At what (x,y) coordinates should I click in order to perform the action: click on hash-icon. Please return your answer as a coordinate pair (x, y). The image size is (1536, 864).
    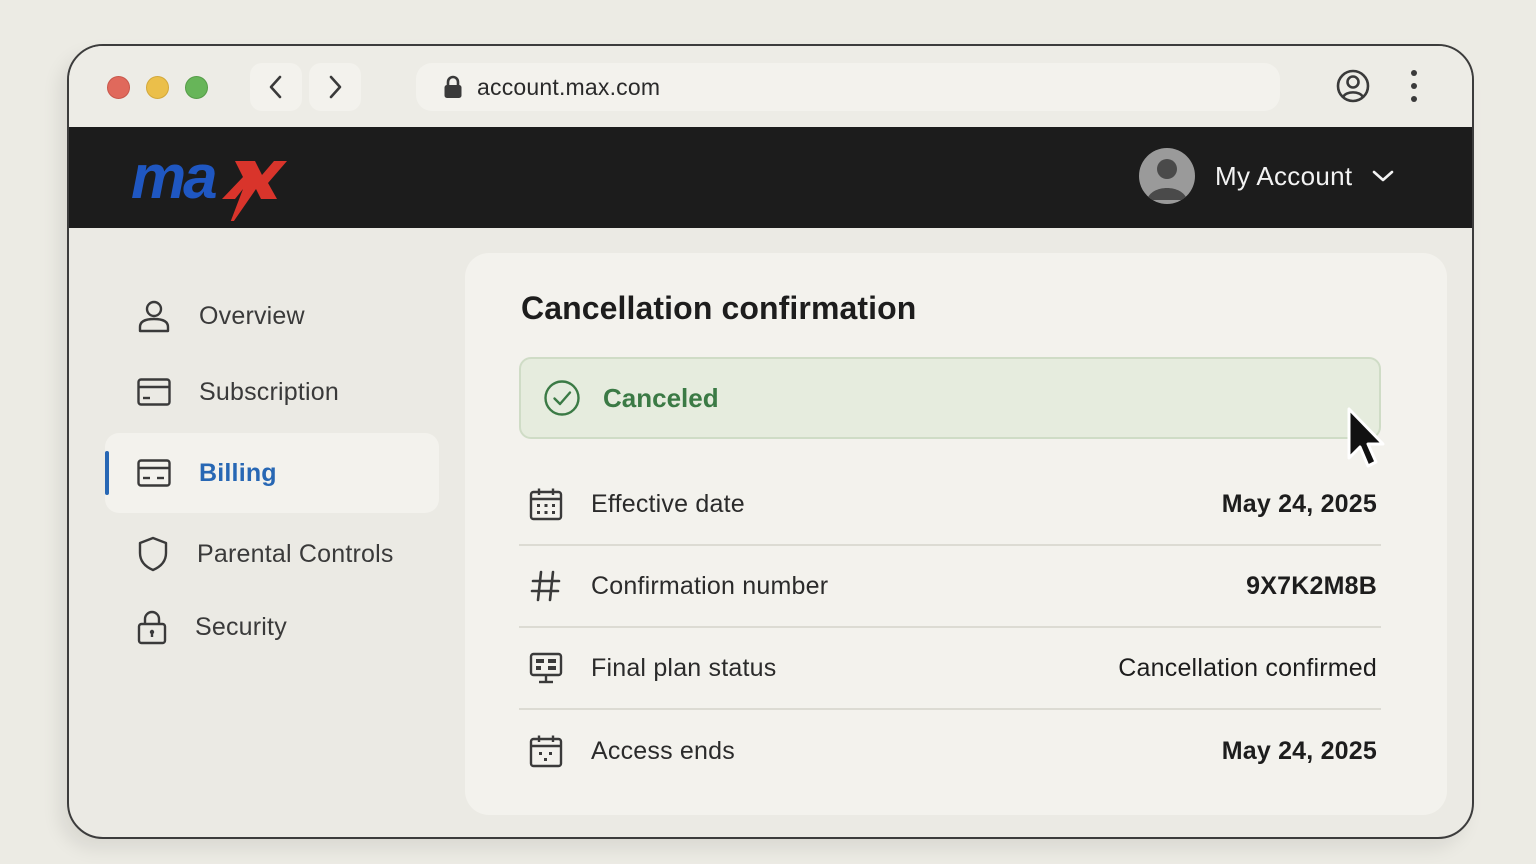
    Looking at the image, I should click on (545, 586).